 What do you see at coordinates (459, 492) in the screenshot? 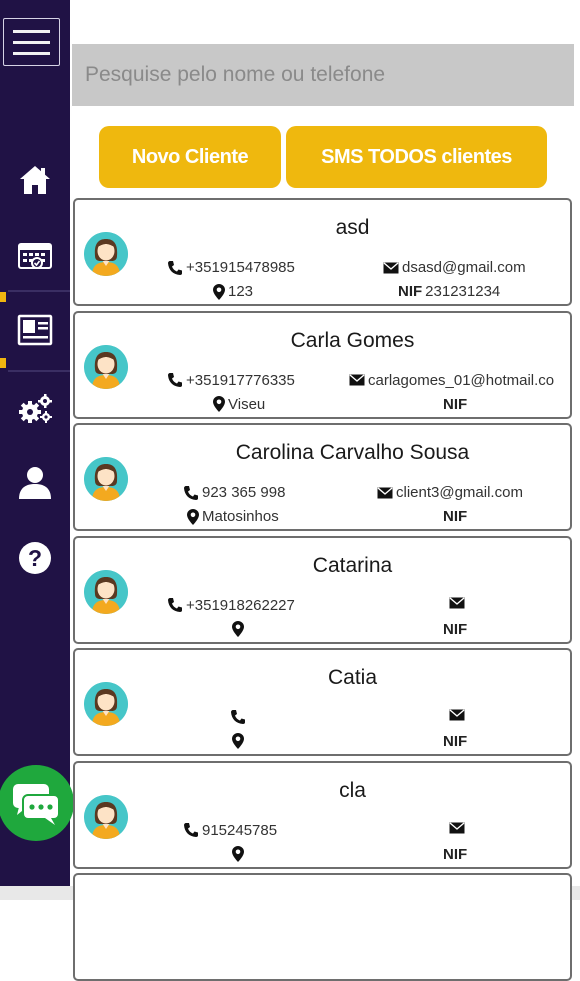
I see `client-email-text: client3@gmail.com` at bounding box center [459, 492].